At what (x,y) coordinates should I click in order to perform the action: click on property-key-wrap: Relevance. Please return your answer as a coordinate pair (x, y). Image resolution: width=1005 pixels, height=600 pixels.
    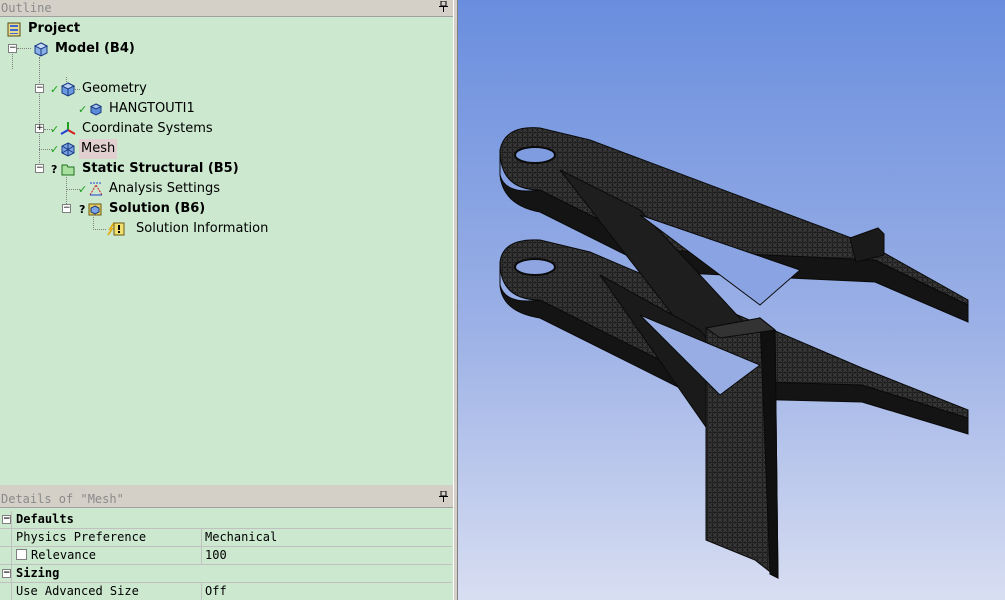
    Looking at the image, I should click on (108, 556).